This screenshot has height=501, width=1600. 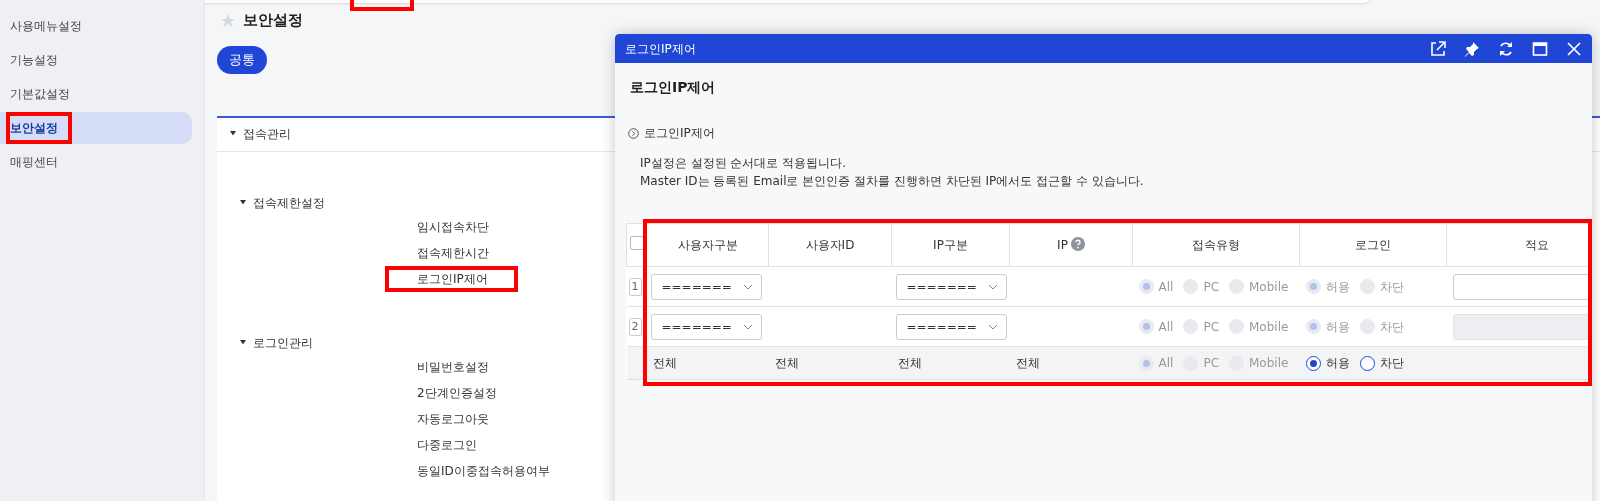 What do you see at coordinates (96, 60) in the screenshot?
I see `sidebar-item: 기능설정` at bounding box center [96, 60].